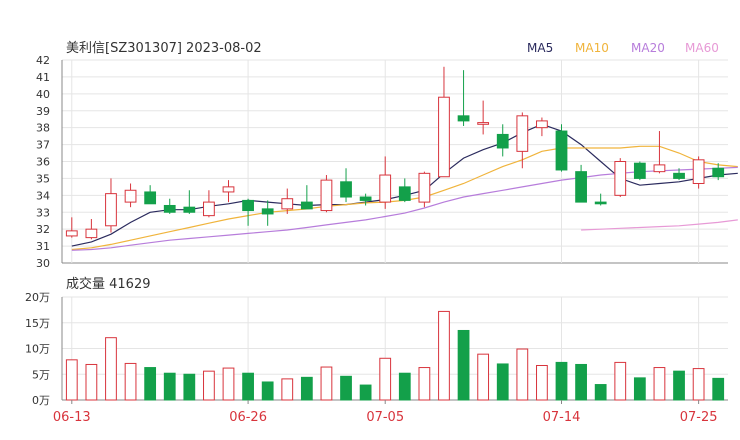  Describe the element at coordinates (592, 48) in the screenshot. I see `legend-ma10: MA10` at that location.